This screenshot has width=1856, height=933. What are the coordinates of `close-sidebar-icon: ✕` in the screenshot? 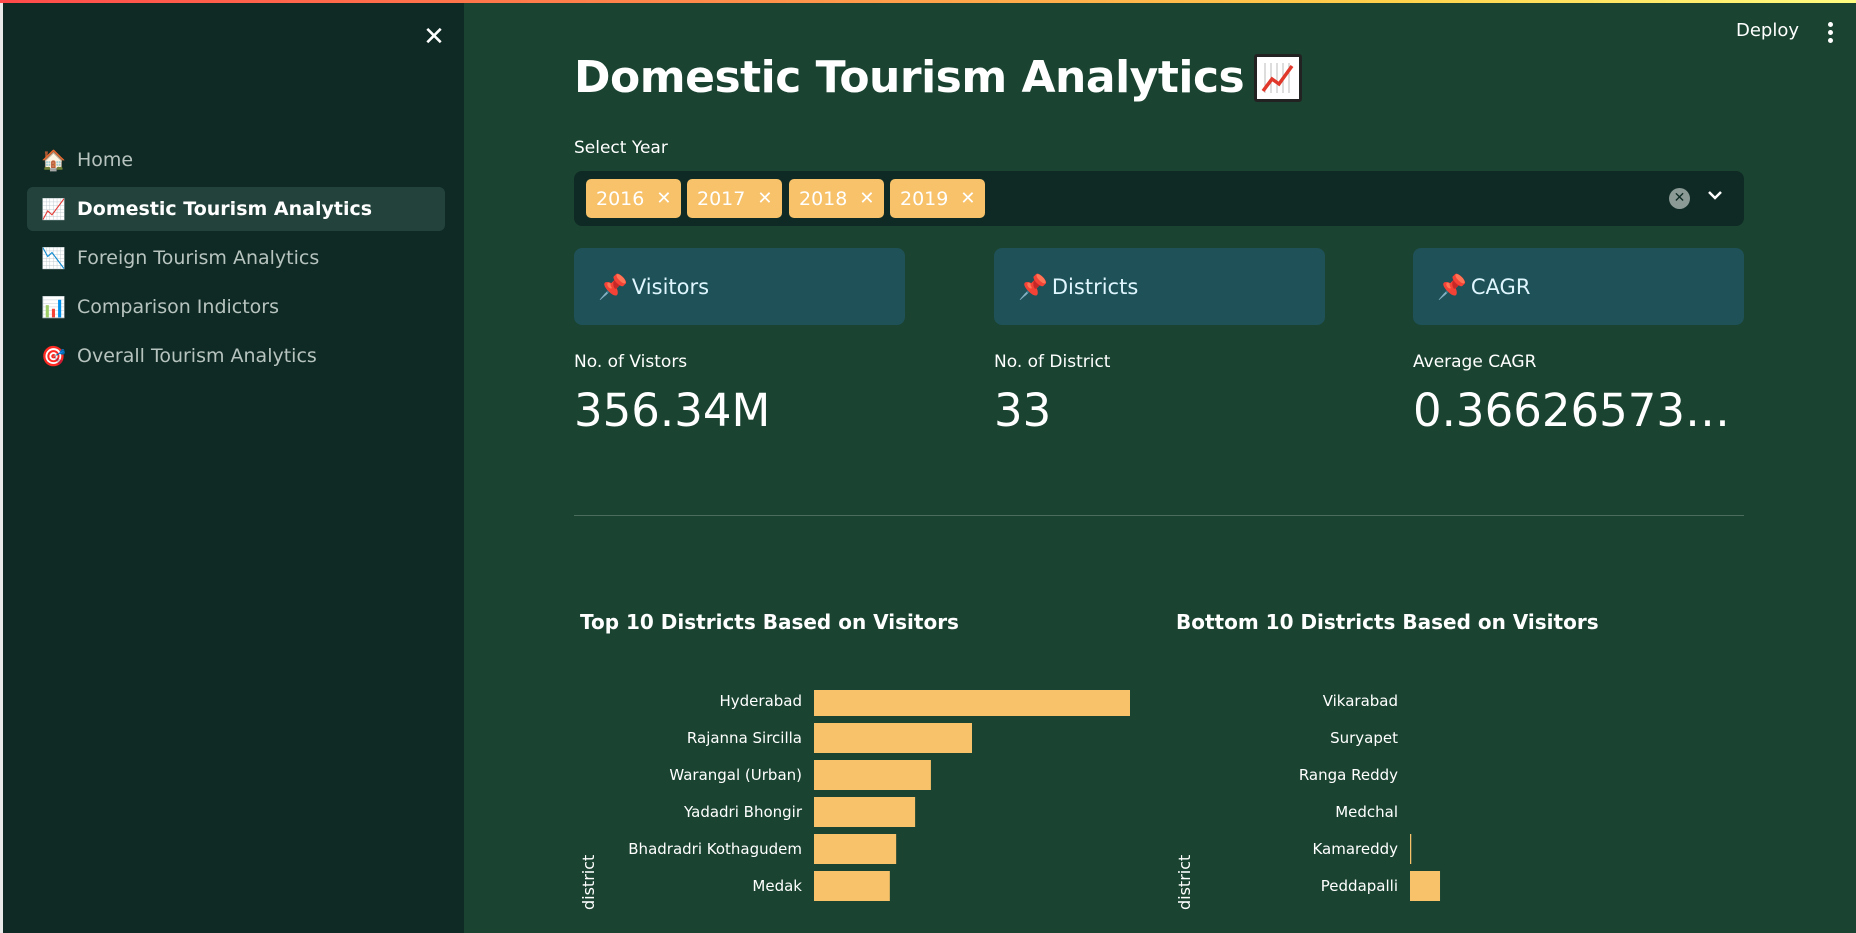 It's located at (434, 37).